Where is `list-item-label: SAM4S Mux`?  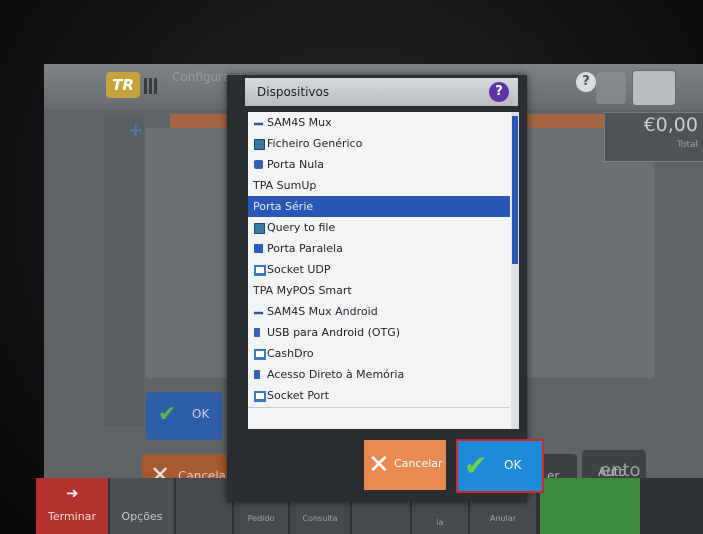 list-item-label: SAM4S Mux is located at coordinates (299, 122).